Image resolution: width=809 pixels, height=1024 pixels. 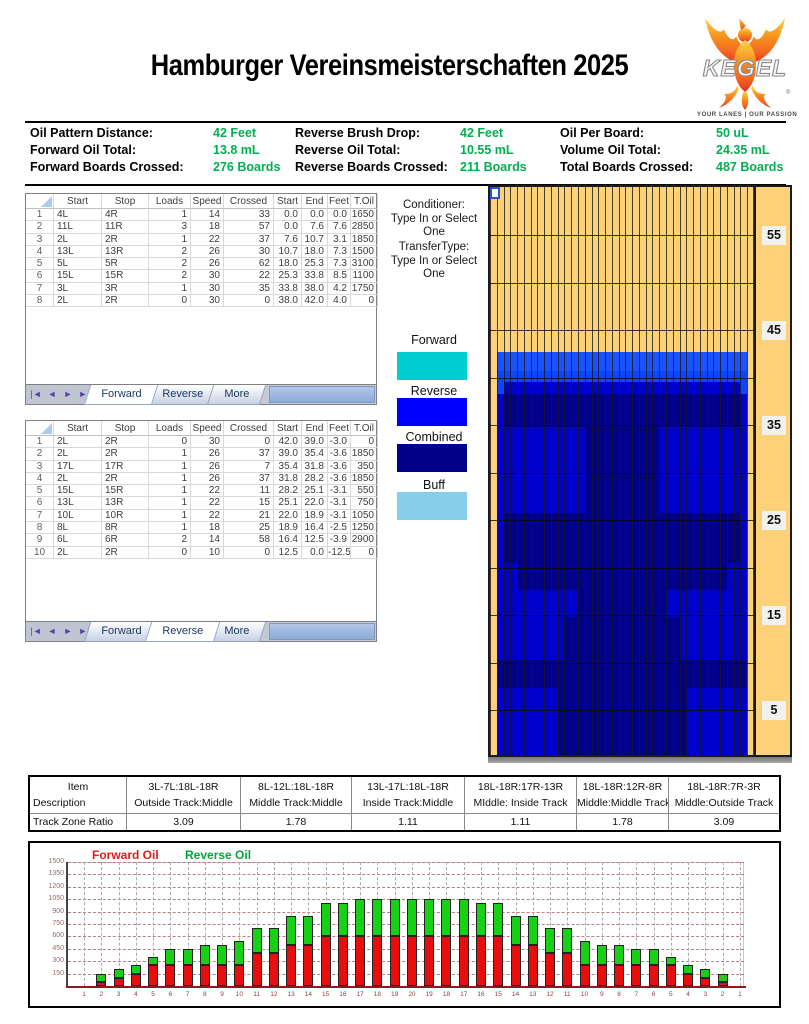 I want to click on table-row: 1 4L 4R 1 14 33 0.0 0.0 0.0 1650, so click(x=202, y=215).